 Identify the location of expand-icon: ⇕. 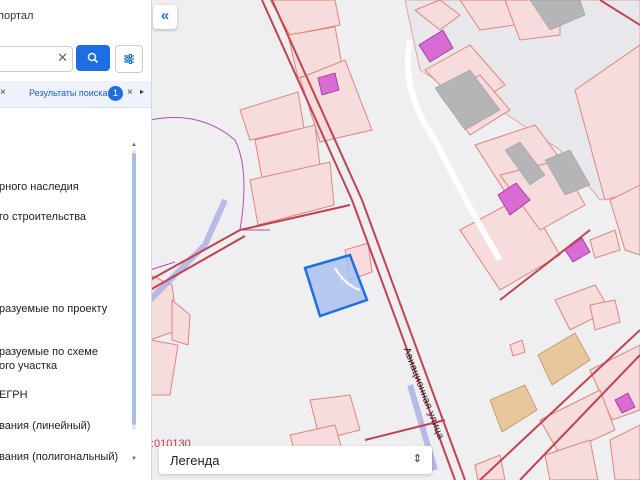
(417, 458).